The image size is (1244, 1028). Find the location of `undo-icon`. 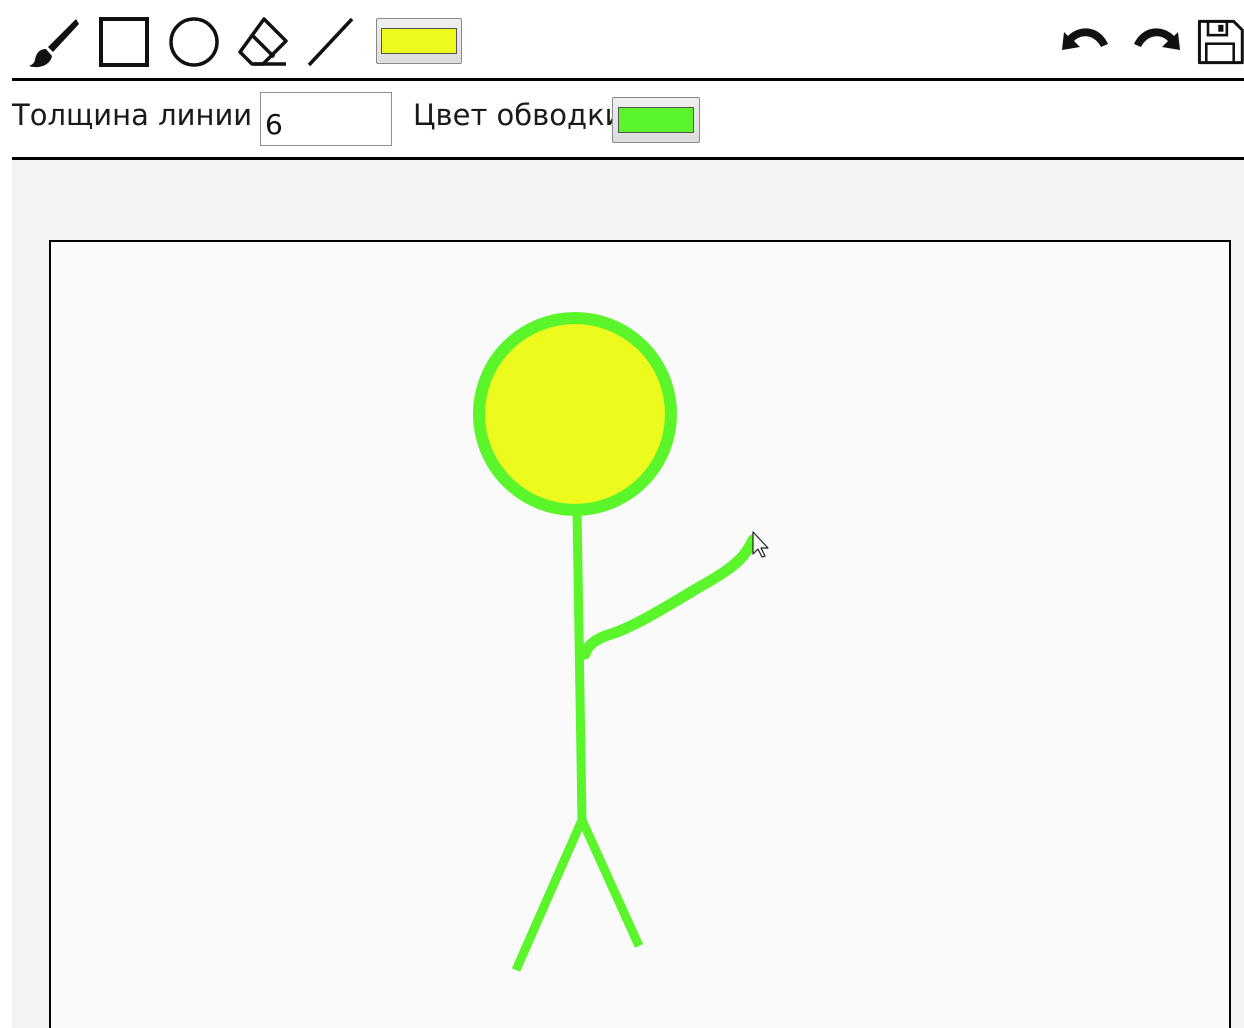

undo-icon is located at coordinates (1085, 39).